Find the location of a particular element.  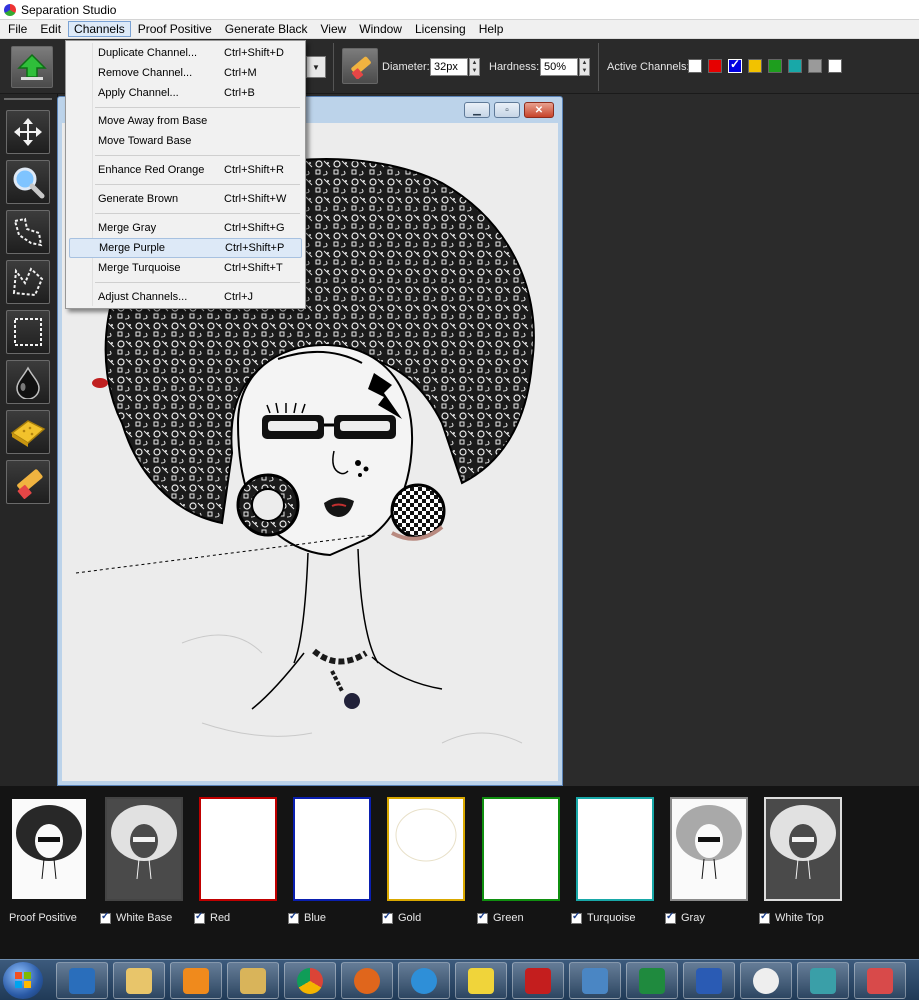

sponge-tool-button is located at coordinates (28, 432).